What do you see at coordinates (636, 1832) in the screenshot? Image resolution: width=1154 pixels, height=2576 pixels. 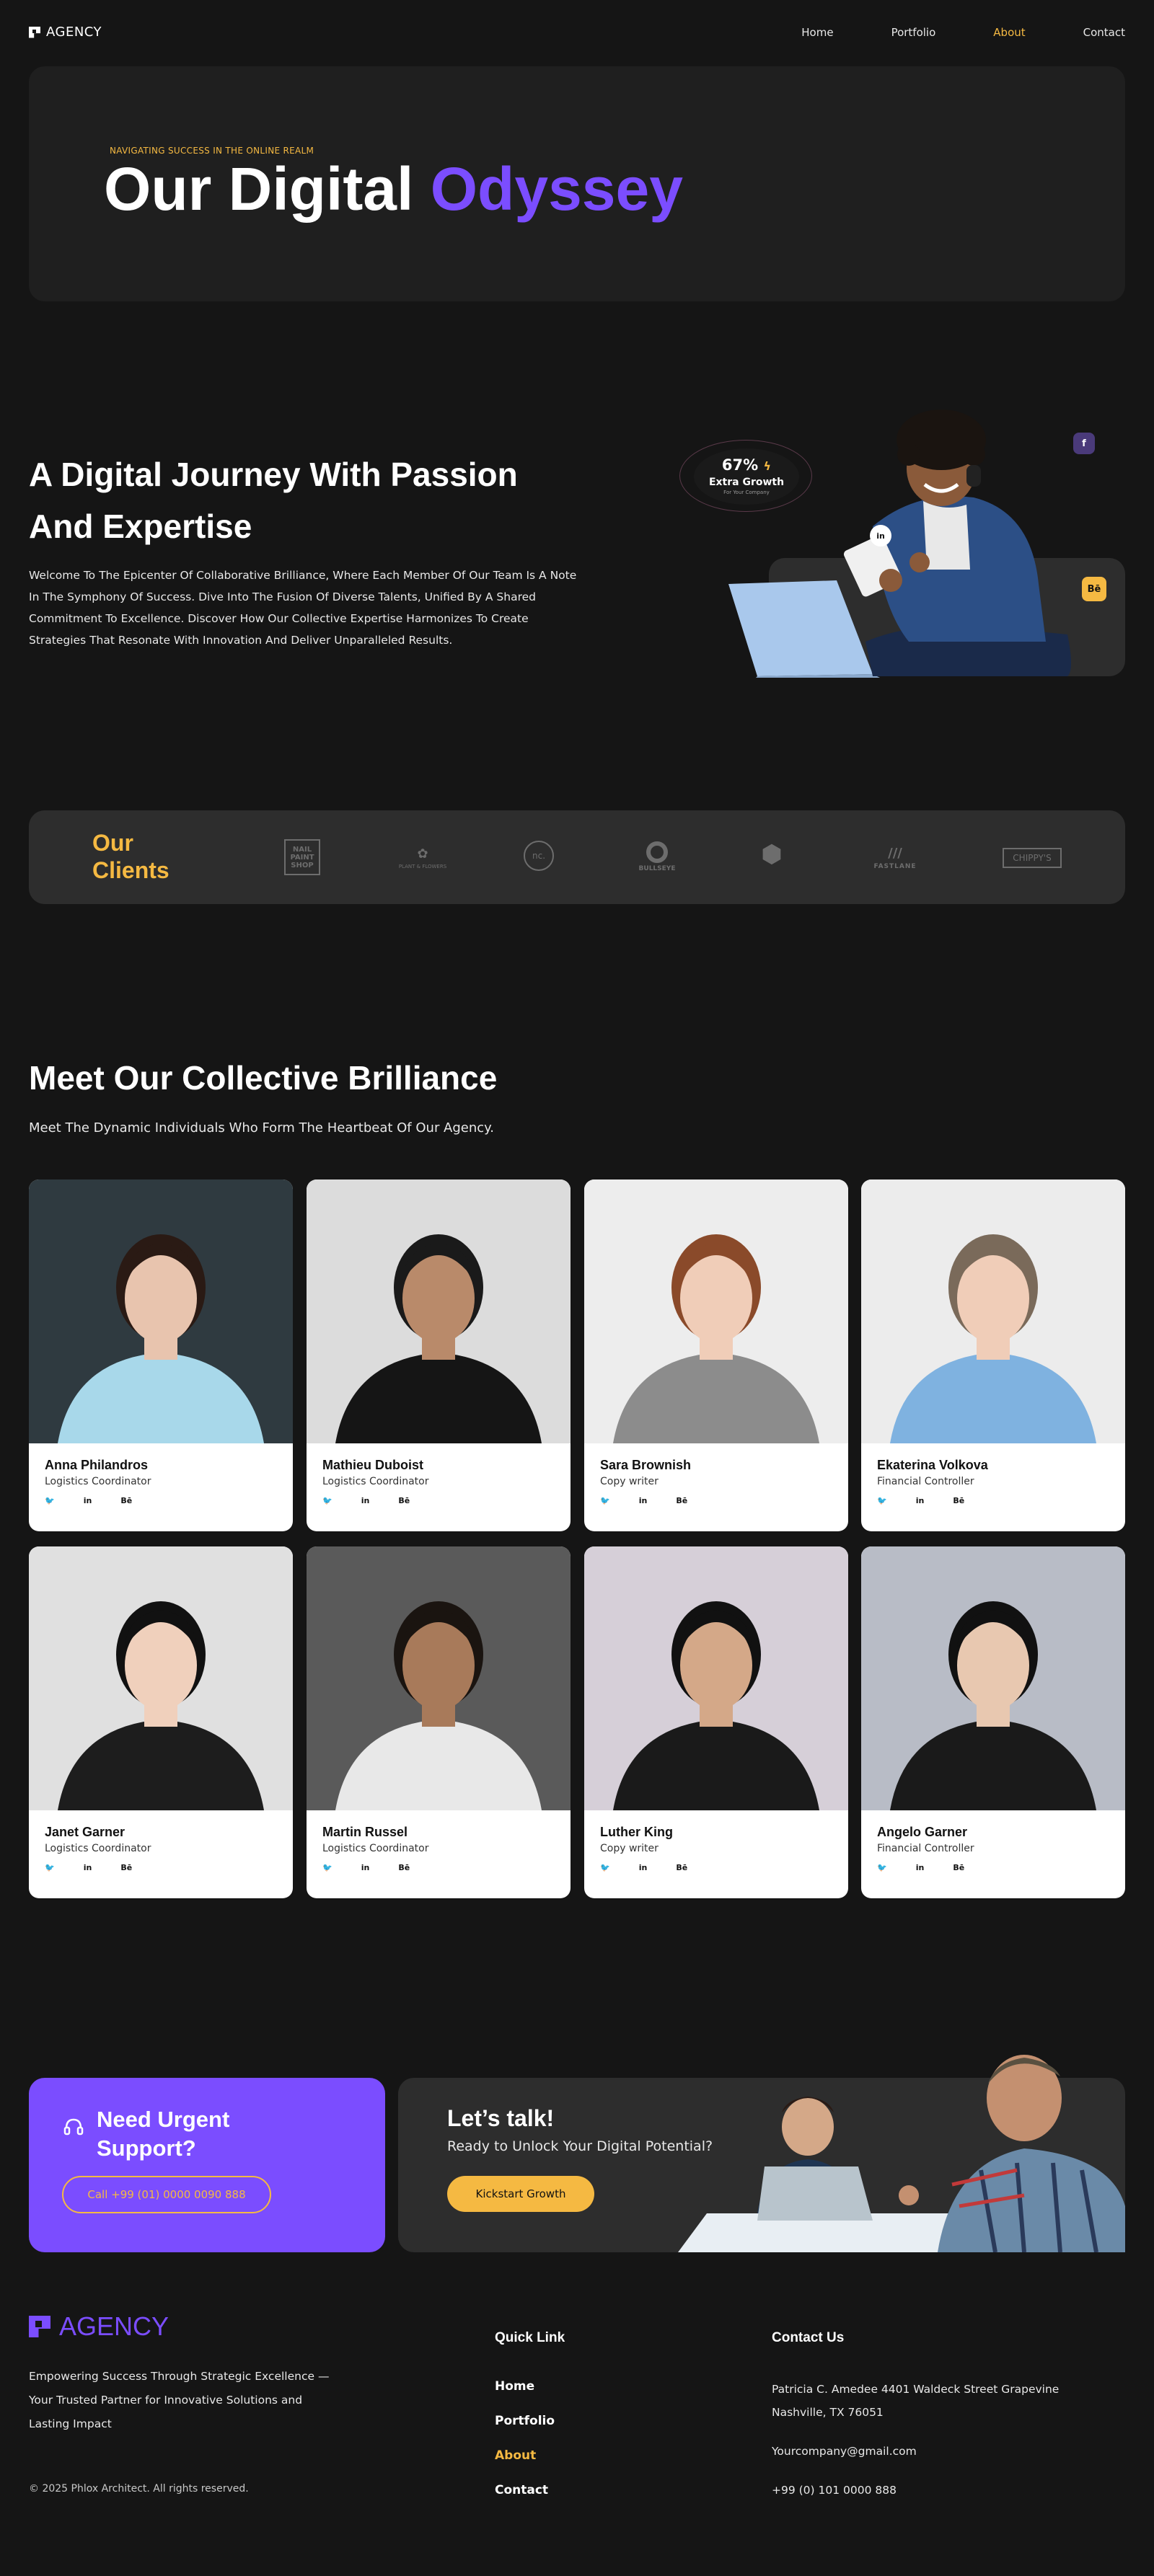 I see `team-member-name: Luther King` at bounding box center [636, 1832].